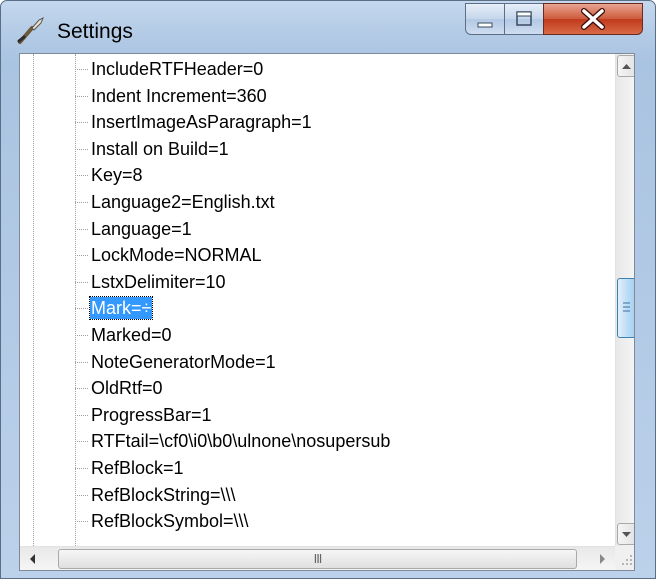  I want to click on arrow-up-icon, so click(626, 66).